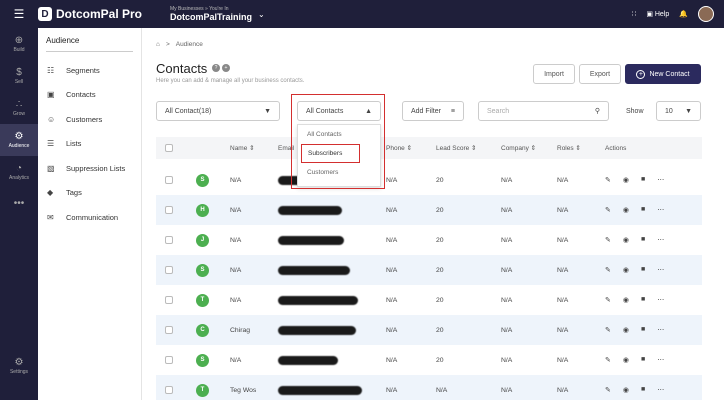 The image size is (724, 400). What do you see at coordinates (706, 14) in the screenshot?
I see `avatar` at bounding box center [706, 14].